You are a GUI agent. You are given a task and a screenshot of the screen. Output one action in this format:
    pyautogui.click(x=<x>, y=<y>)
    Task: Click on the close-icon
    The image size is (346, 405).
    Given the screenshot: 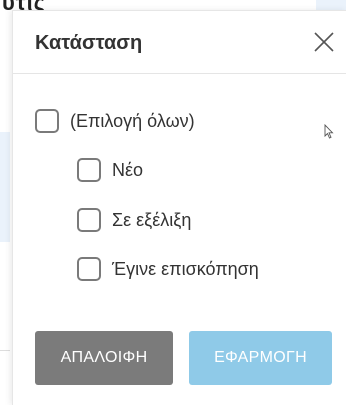 What is the action you would take?
    pyautogui.click(x=324, y=42)
    